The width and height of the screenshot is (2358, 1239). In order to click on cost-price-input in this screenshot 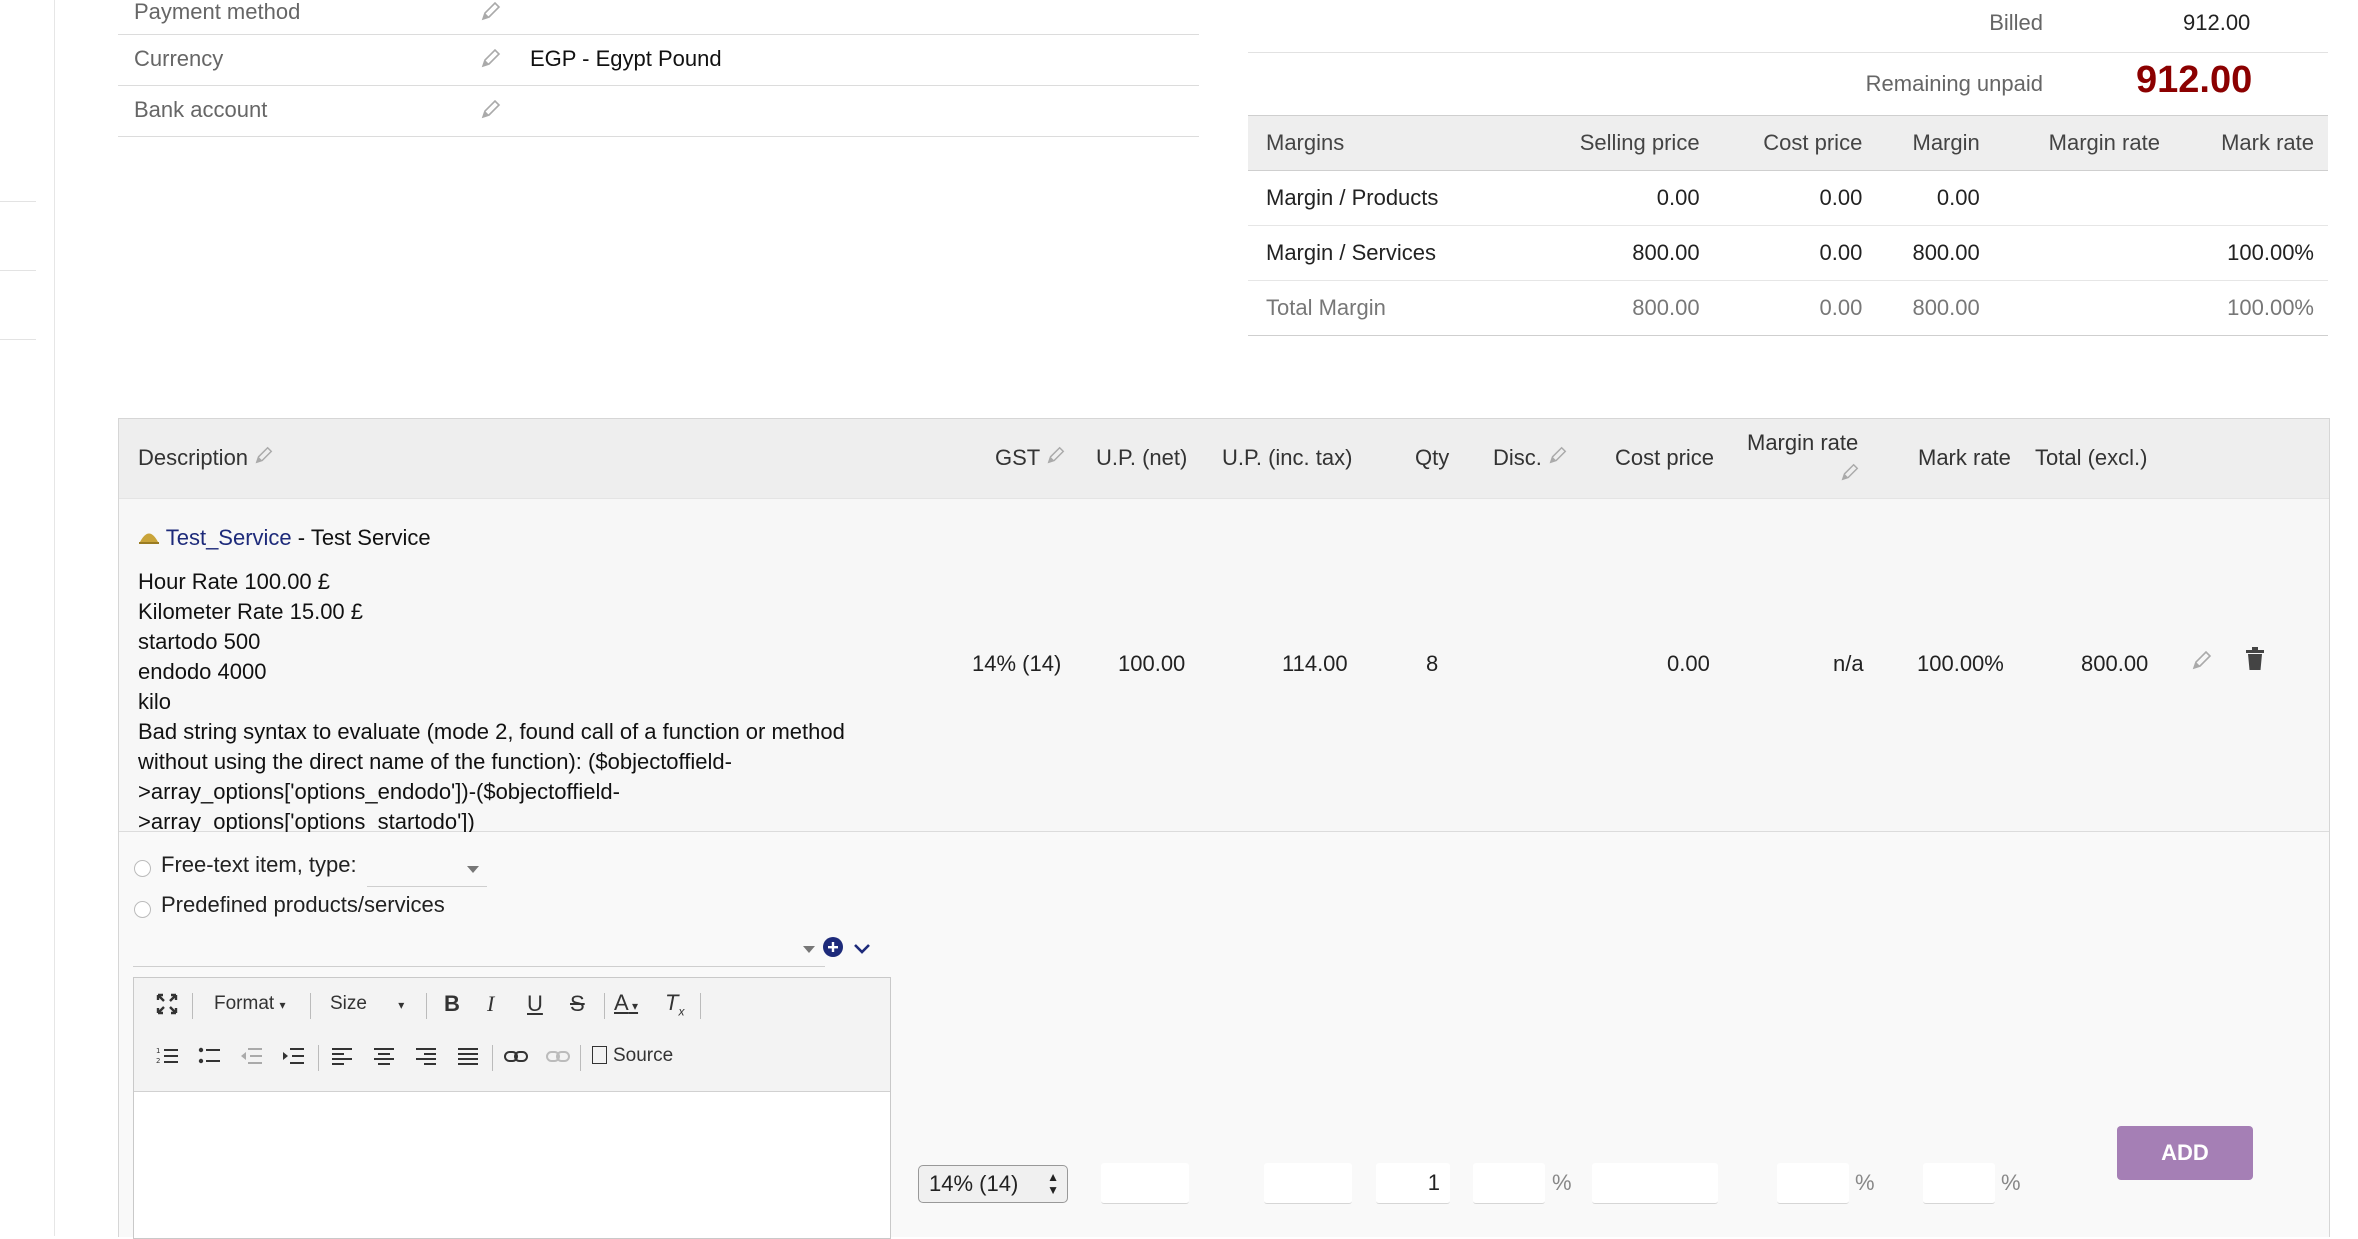, I will do `click(1655, 1183)`.